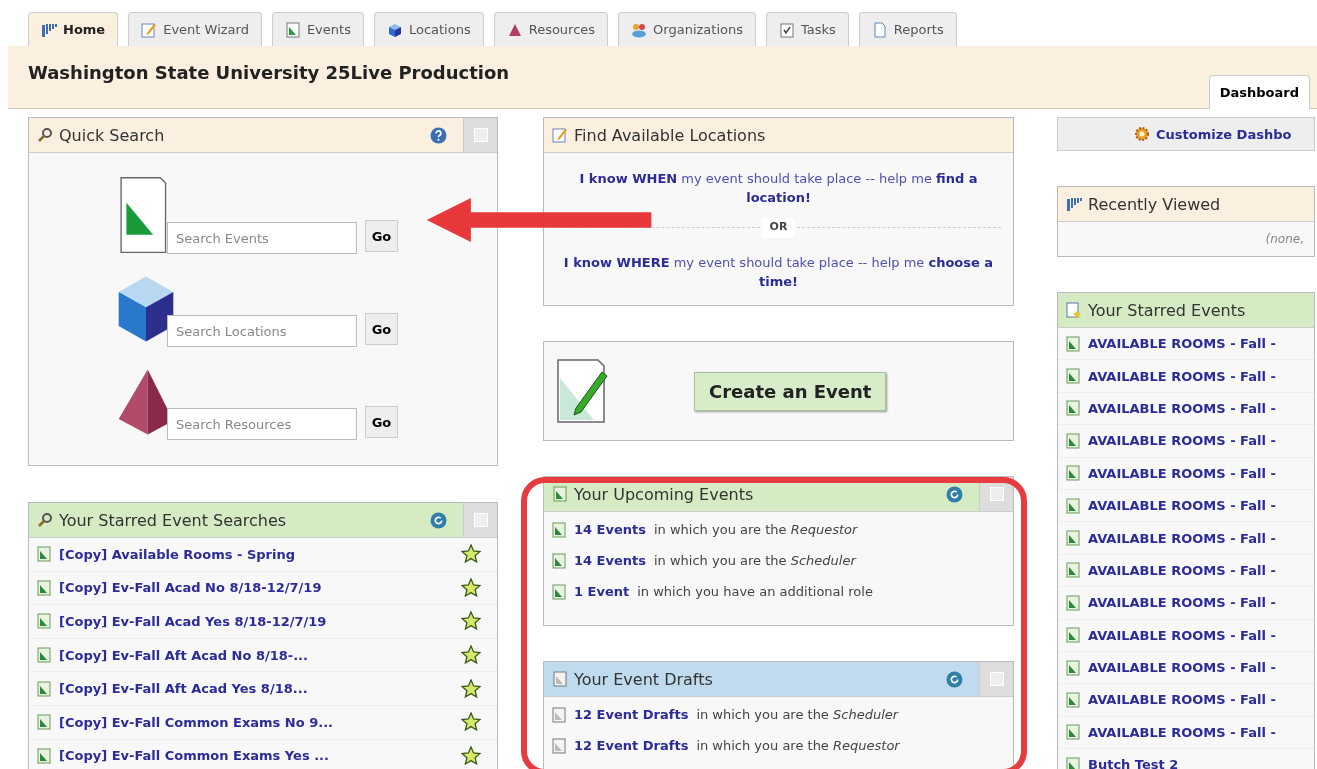 This screenshot has height=769, width=1317. I want to click on search-field: Search Resources, so click(262, 424).